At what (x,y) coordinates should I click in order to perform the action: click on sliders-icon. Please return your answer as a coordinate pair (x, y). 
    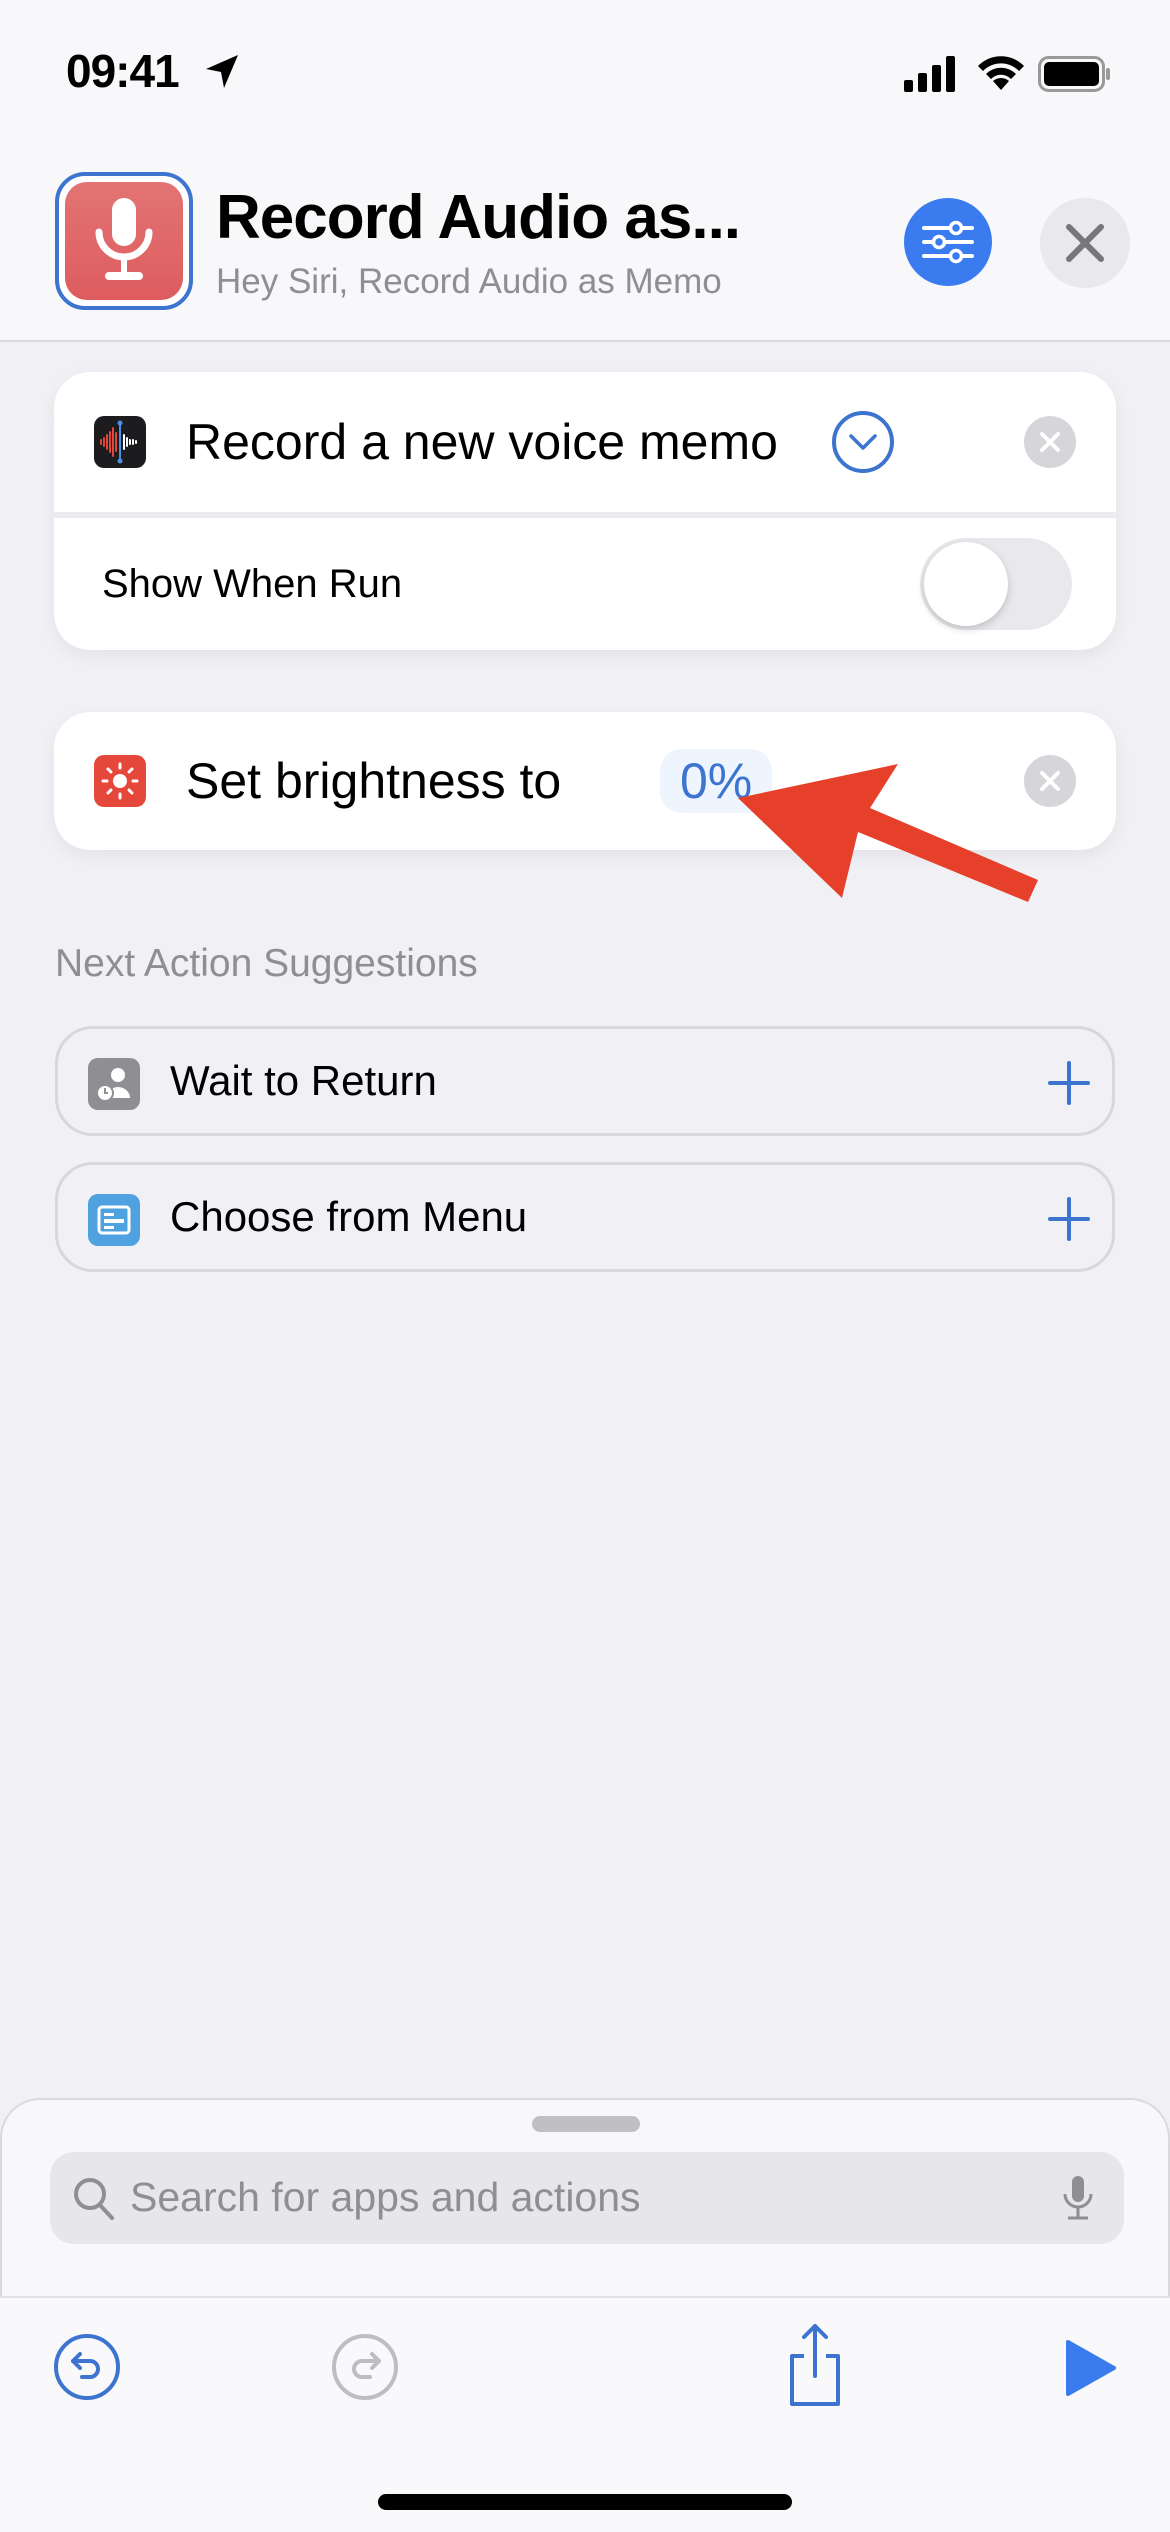
    Looking at the image, I should click on (948, 242).